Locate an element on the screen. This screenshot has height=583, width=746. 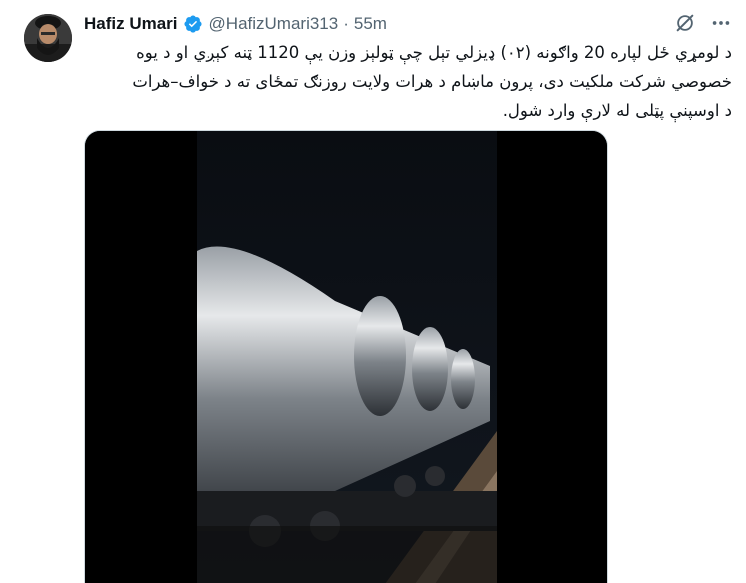
grok-icon is located at coordinates (685, 23).